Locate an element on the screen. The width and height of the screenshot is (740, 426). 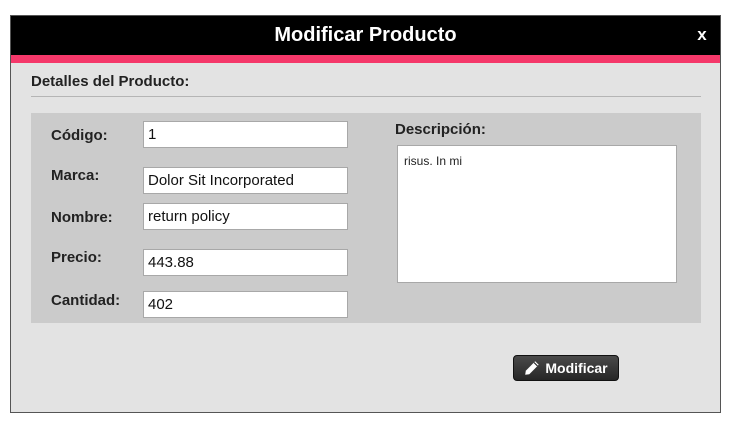
dialog-titlebar: Modificar Producto x is located at coordinates (365, 35).